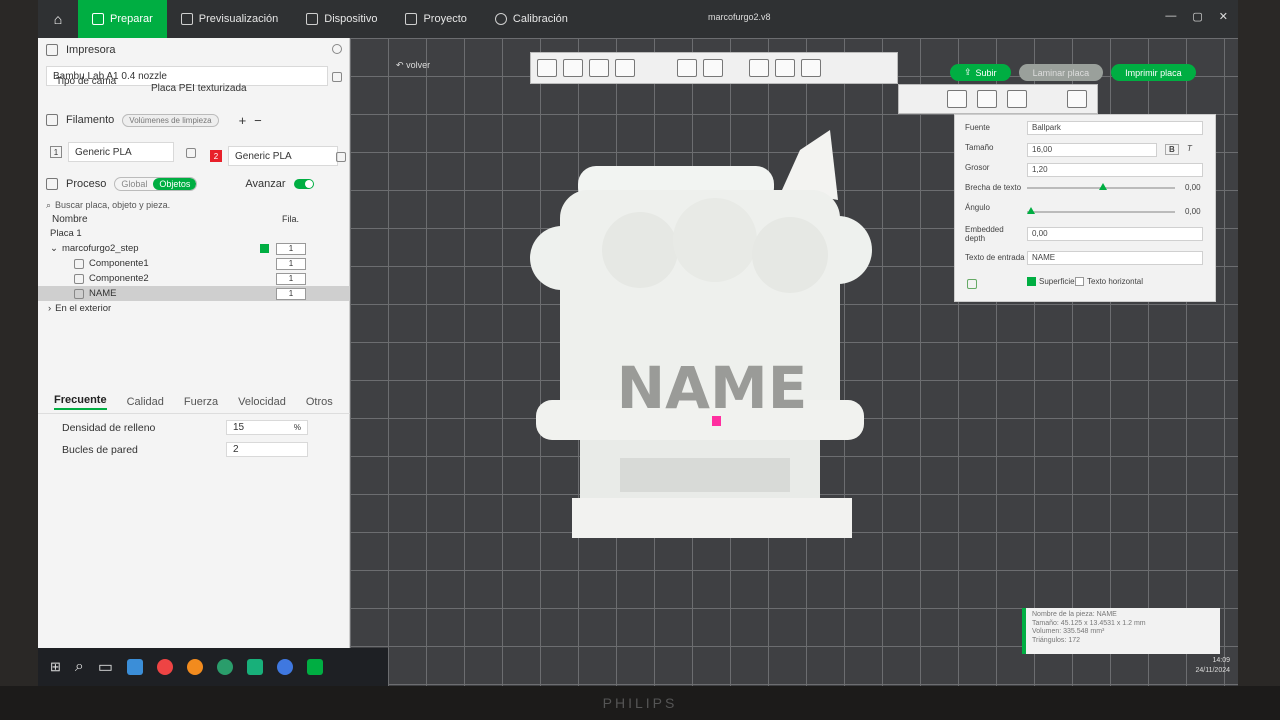 This screenshot has width=1280, height=720. Describe the element at coordinates (1221, 660) in the screenshot. I see `clock-time: 14:09` at that location.